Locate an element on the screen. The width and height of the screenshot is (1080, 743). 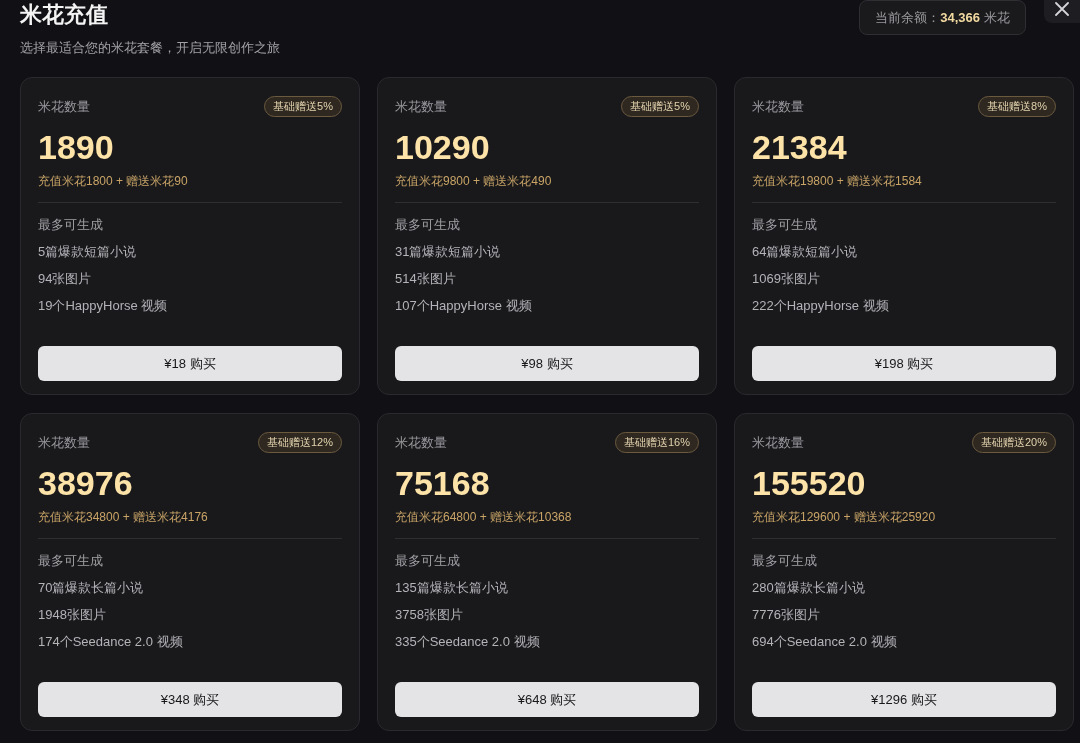
benefit-item: 135篇爆款长篇小说 is located at coordinates (452, 588).